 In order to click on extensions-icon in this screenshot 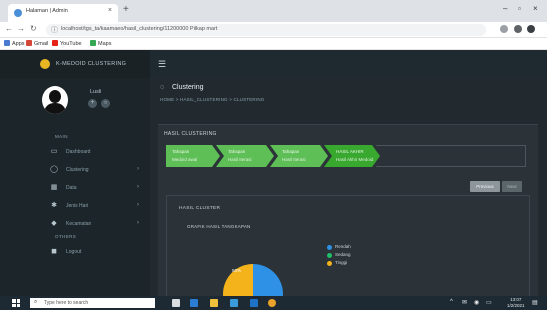, I will do `click(518, 29)`.